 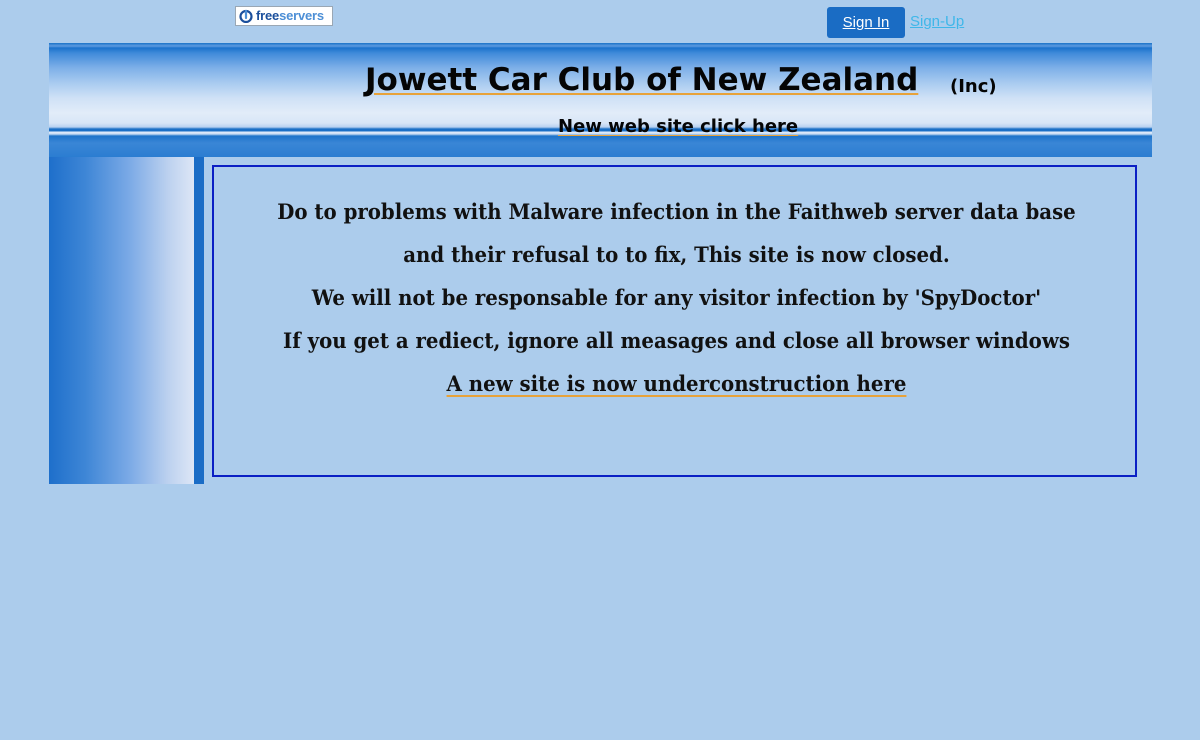 What do you see at coordinates (268, 15) in the screenshot?
I see `logo-text-free: free` at bounding box center [268, 15].